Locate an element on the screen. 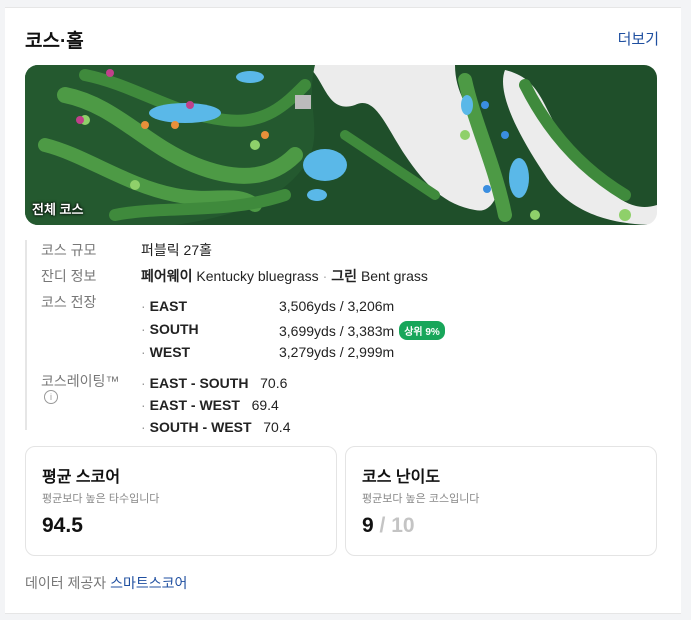 The image size is (691, 620). difficulty-total: / 10 is located at coordinates (397, 525).